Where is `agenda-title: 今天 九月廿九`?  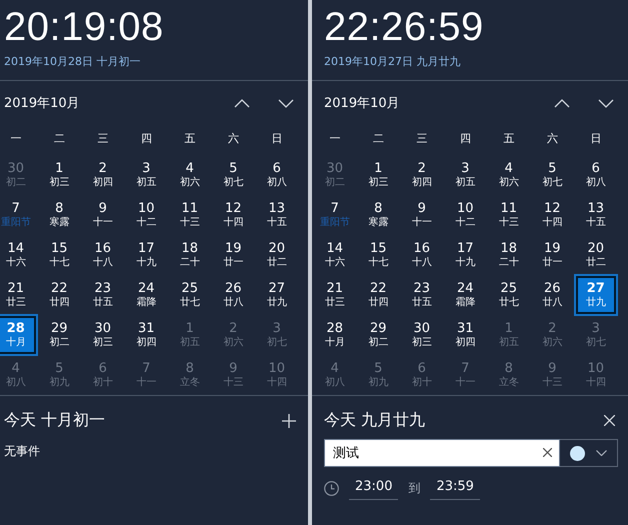 agenda-title: 今天 九月廿九 is located at coordinates (375, 421).